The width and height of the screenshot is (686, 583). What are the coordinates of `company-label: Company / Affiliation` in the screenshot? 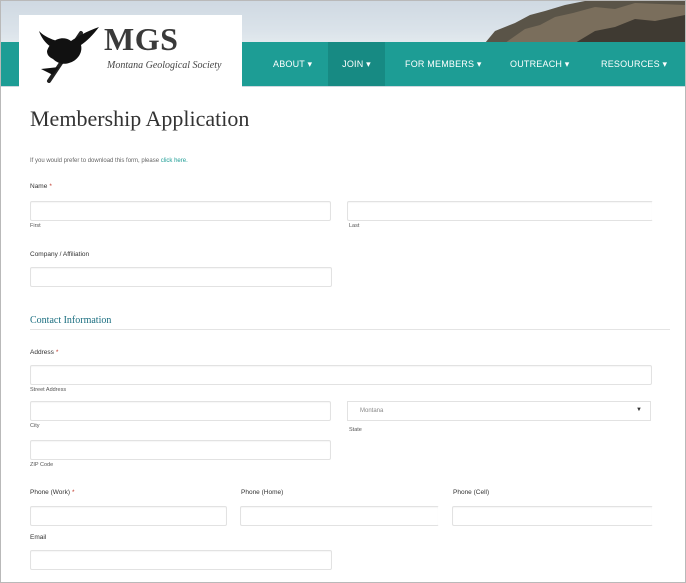 It's located at (60, 254).